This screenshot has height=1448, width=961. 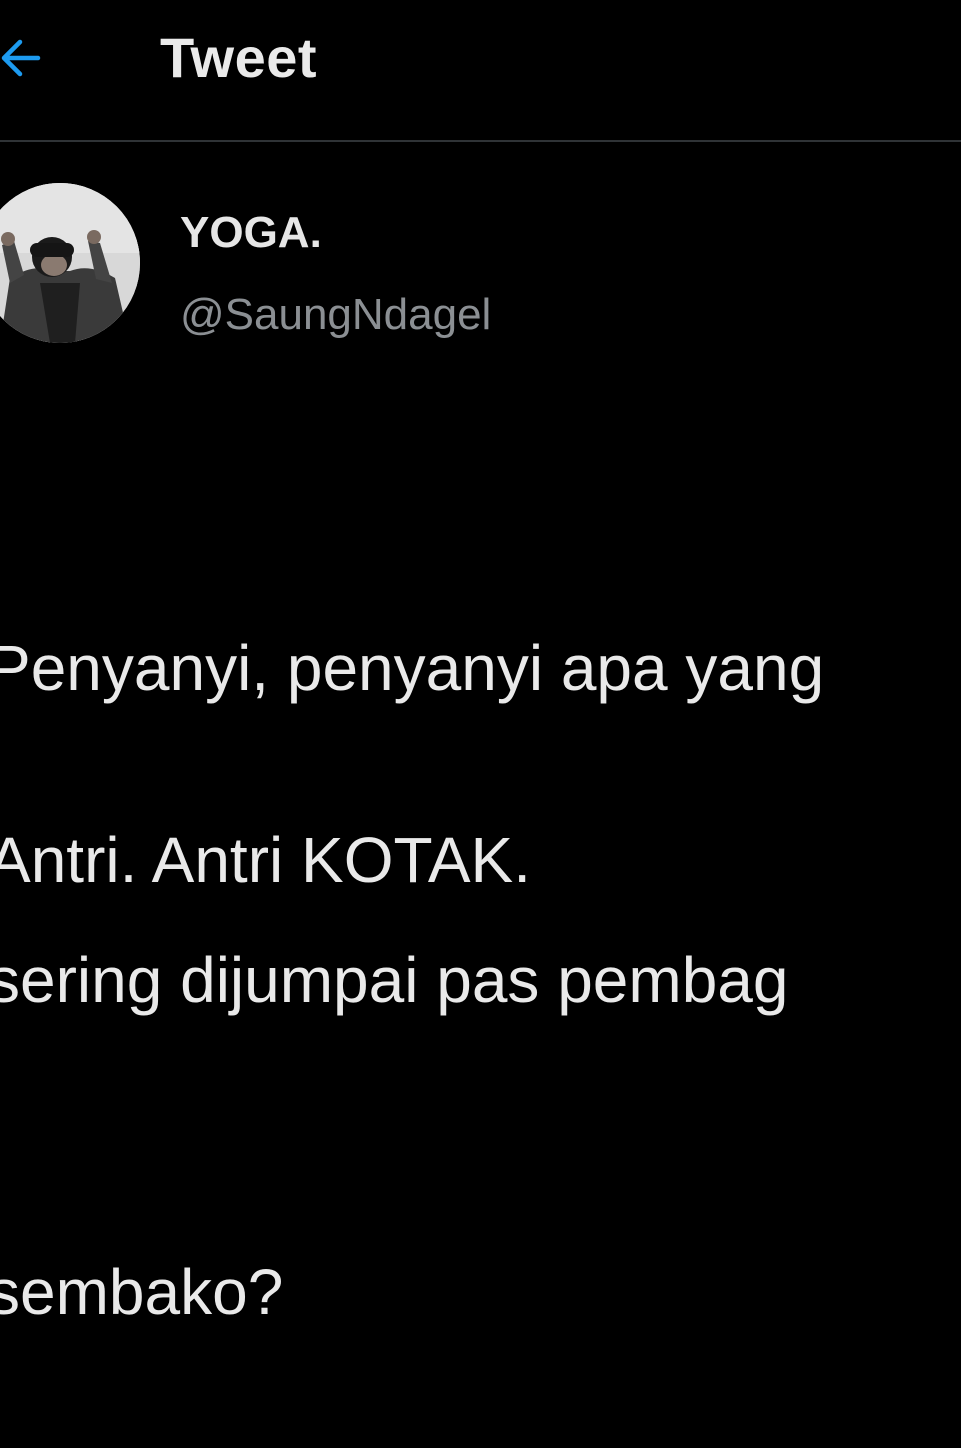 What do you see at coordinates (251, 233) in the screenshot?
I see `author-display-name: YOGA.` at bounding box center [251, 233].